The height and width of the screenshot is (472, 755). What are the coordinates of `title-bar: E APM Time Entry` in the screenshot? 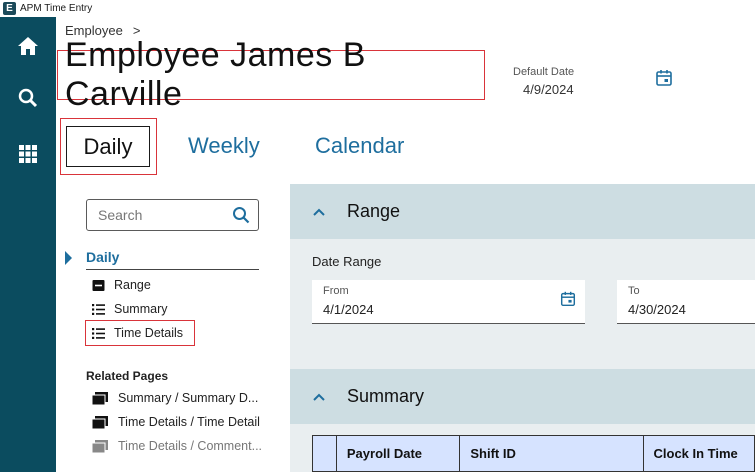 It's located at (377, 8).